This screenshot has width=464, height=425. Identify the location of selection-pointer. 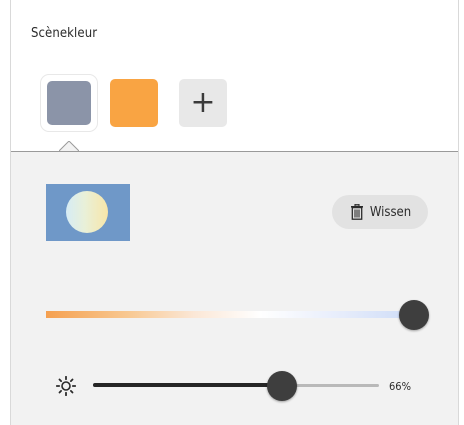
(69, 146).